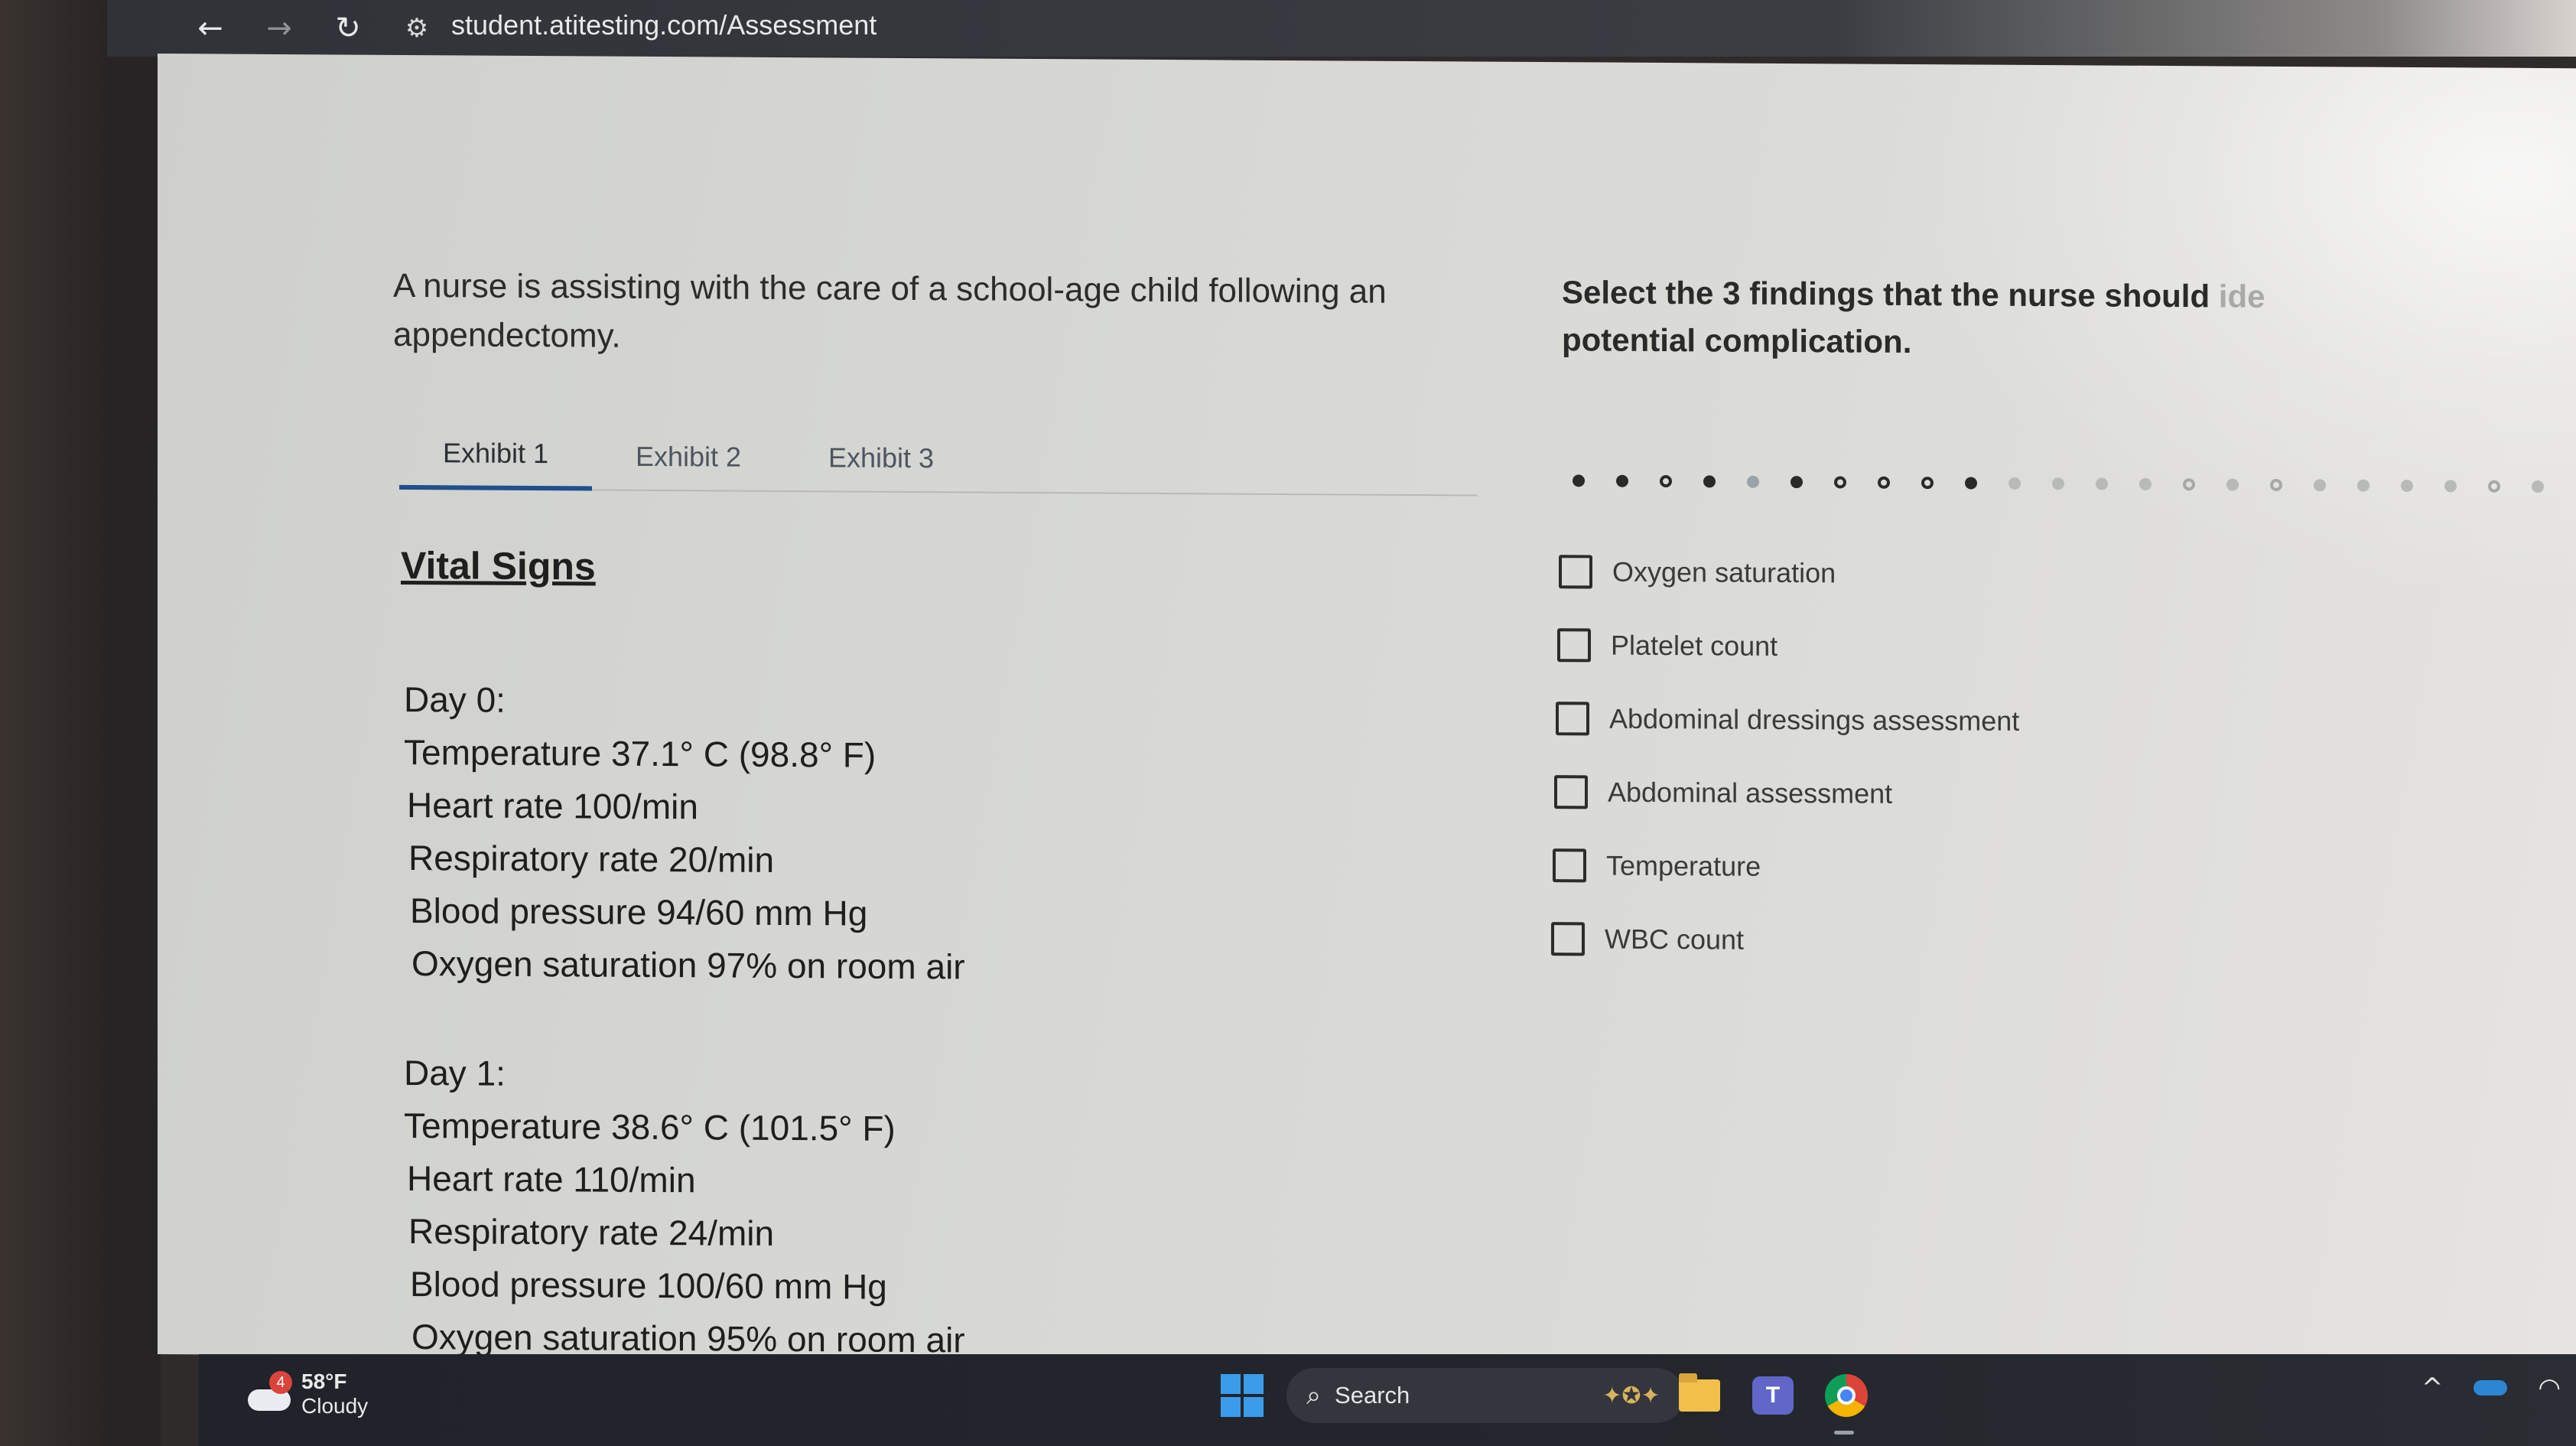 Image resolution: width=2576 pixels, height=1446 pixels. Describe the element at coordinates (1242, 1395) in the screenshot. I see `windows-start-icon` at that location.